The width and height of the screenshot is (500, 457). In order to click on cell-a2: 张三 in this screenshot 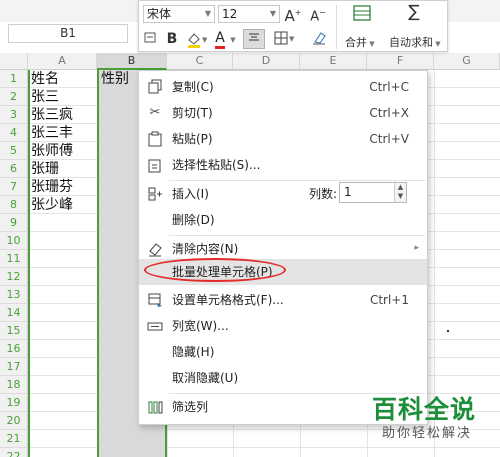, I will do `click(45, 97)`.